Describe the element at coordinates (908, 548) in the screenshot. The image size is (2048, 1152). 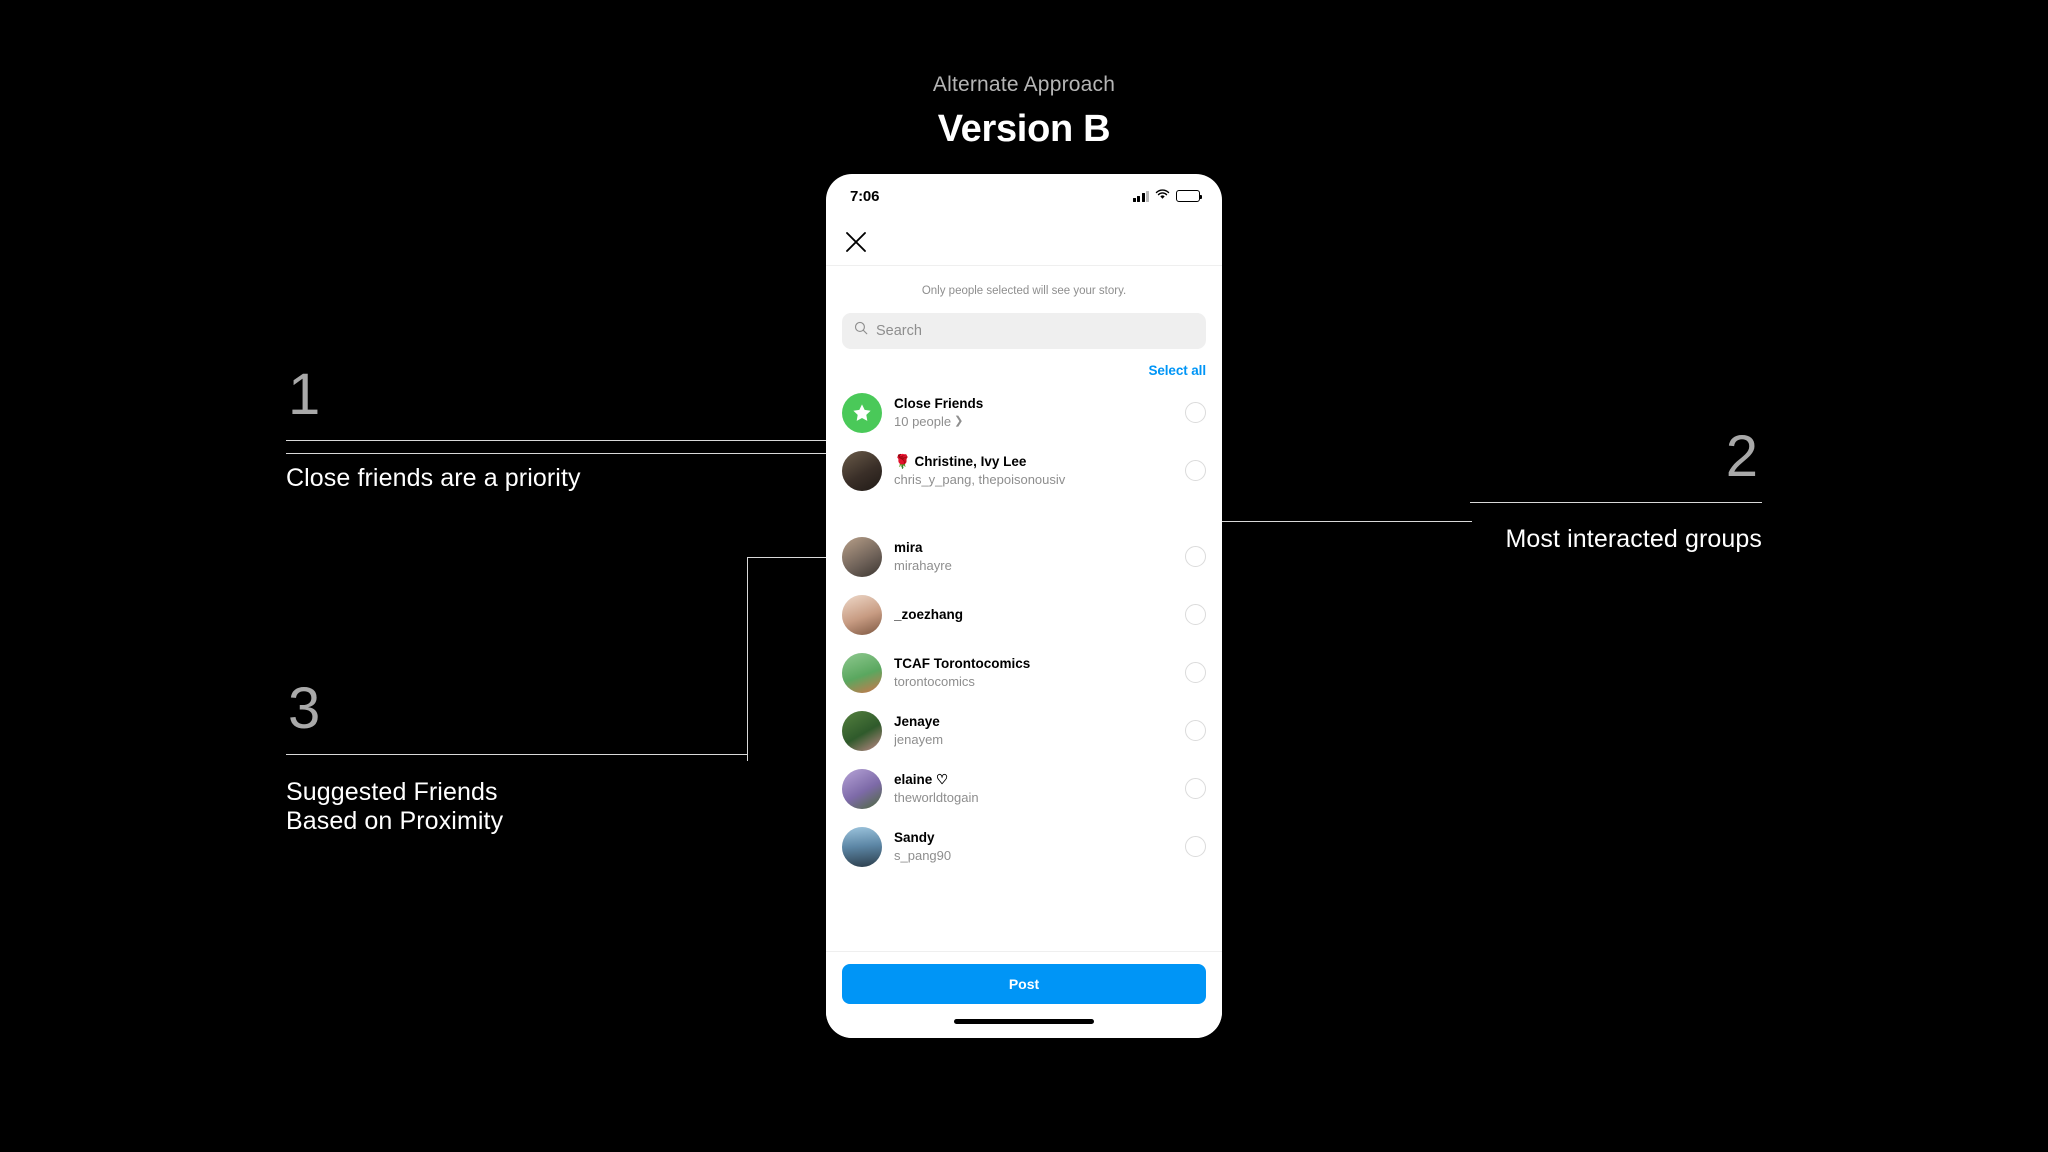
I see `person-name: mira` at that location.